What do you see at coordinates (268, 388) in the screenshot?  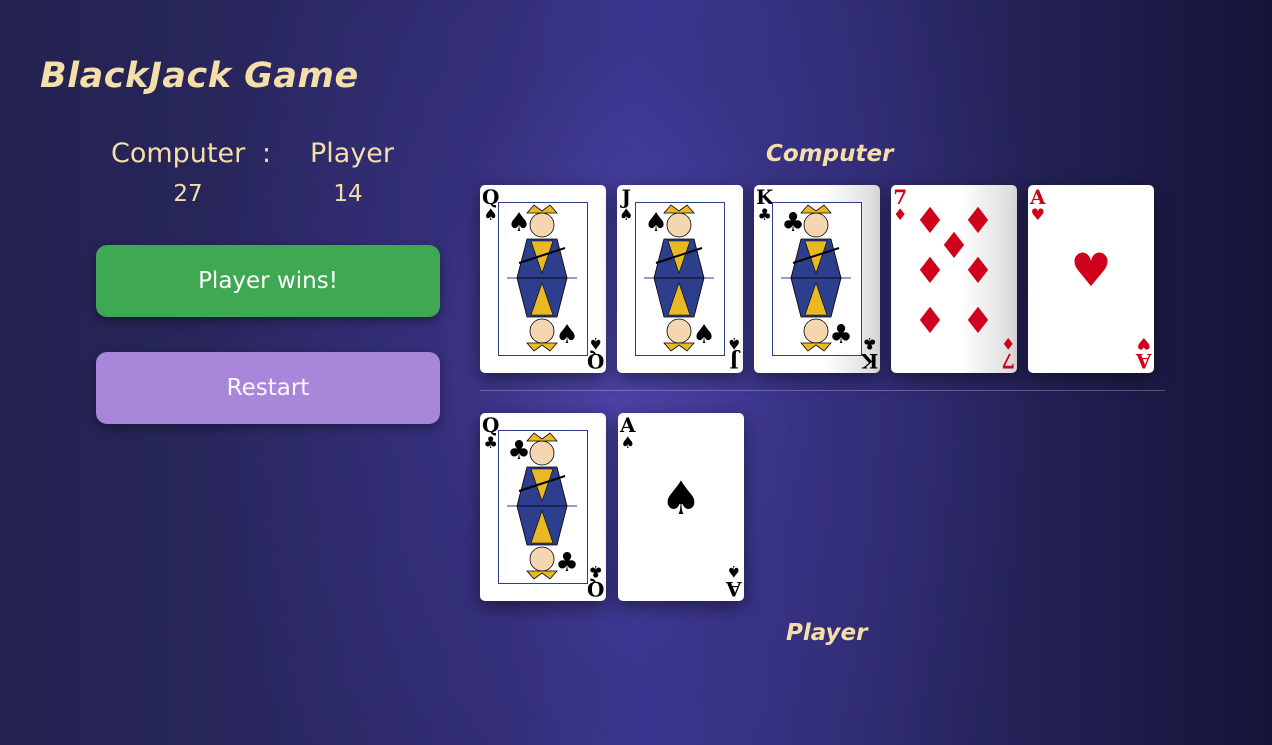 I see `restart-button: Restart` at bounding box center [268, 388].